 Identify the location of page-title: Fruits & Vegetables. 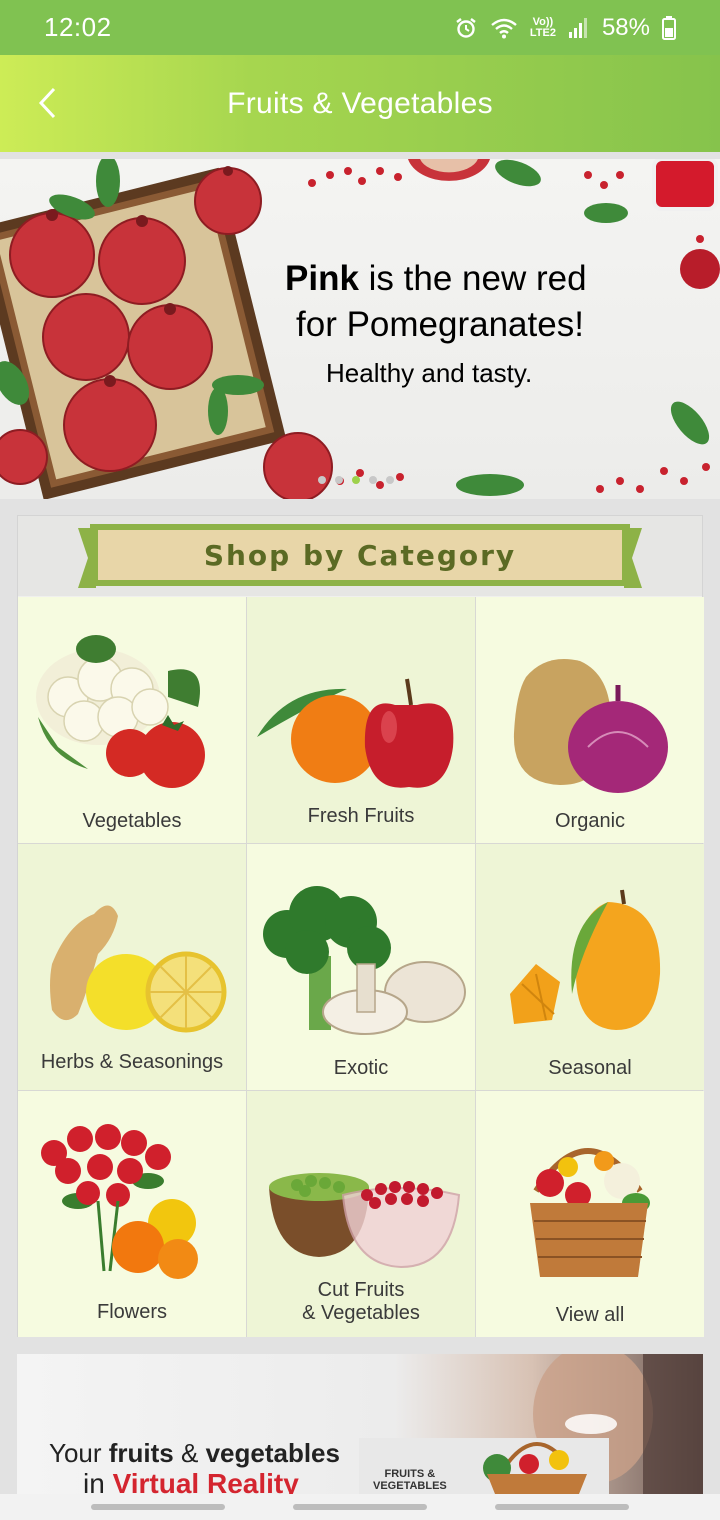
(360, 103).